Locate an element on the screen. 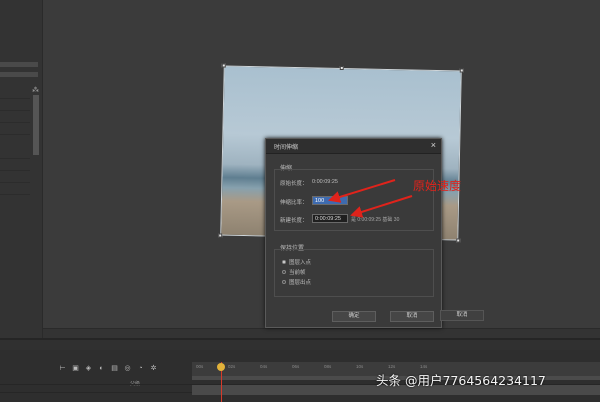 Image resolution: width=600 pixels, height=402 pixels. comp-mini-flowchart-icon: ▣ is located at coordinates (75, 368).